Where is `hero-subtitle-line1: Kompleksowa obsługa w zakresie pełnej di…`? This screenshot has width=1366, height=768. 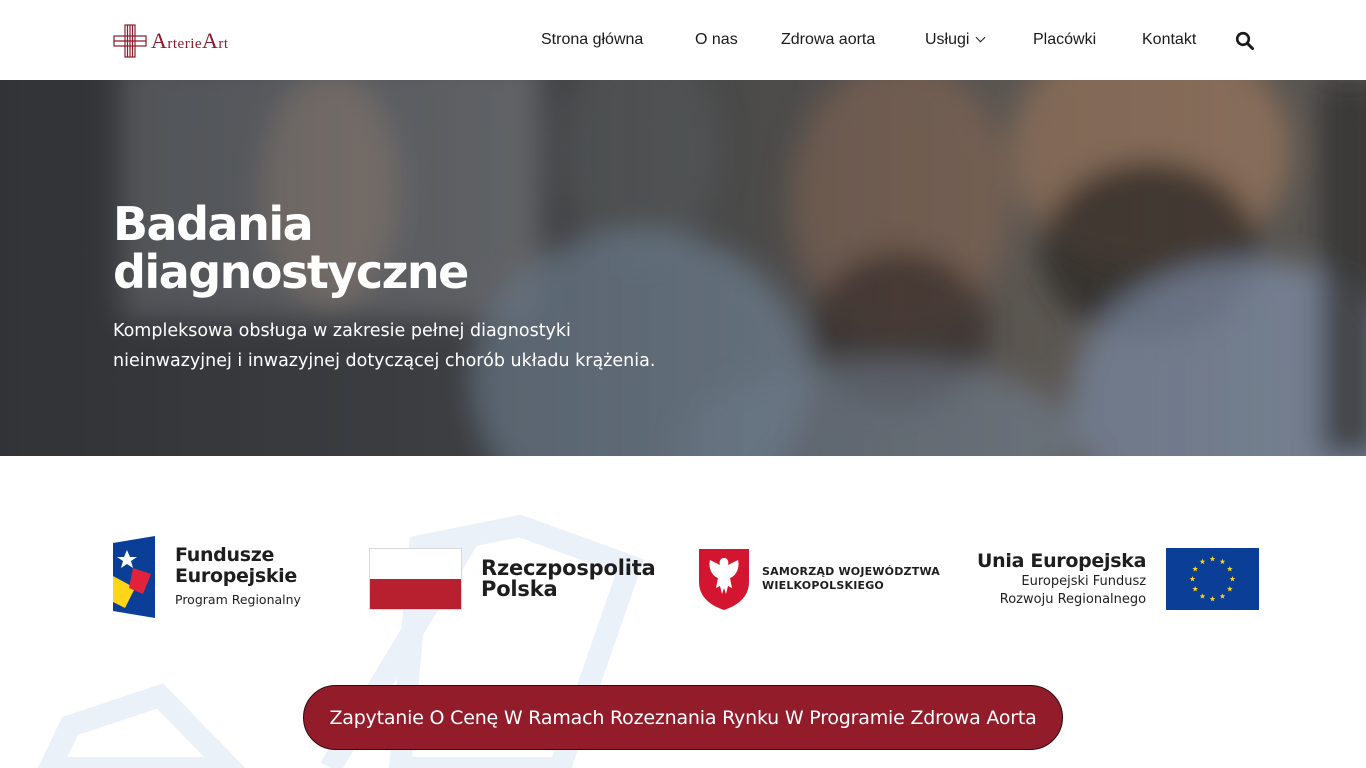
hero-subtitle-line1: Kompleksowa obsługa w zakresie pełnej di… is located at coordinates (342, 331).